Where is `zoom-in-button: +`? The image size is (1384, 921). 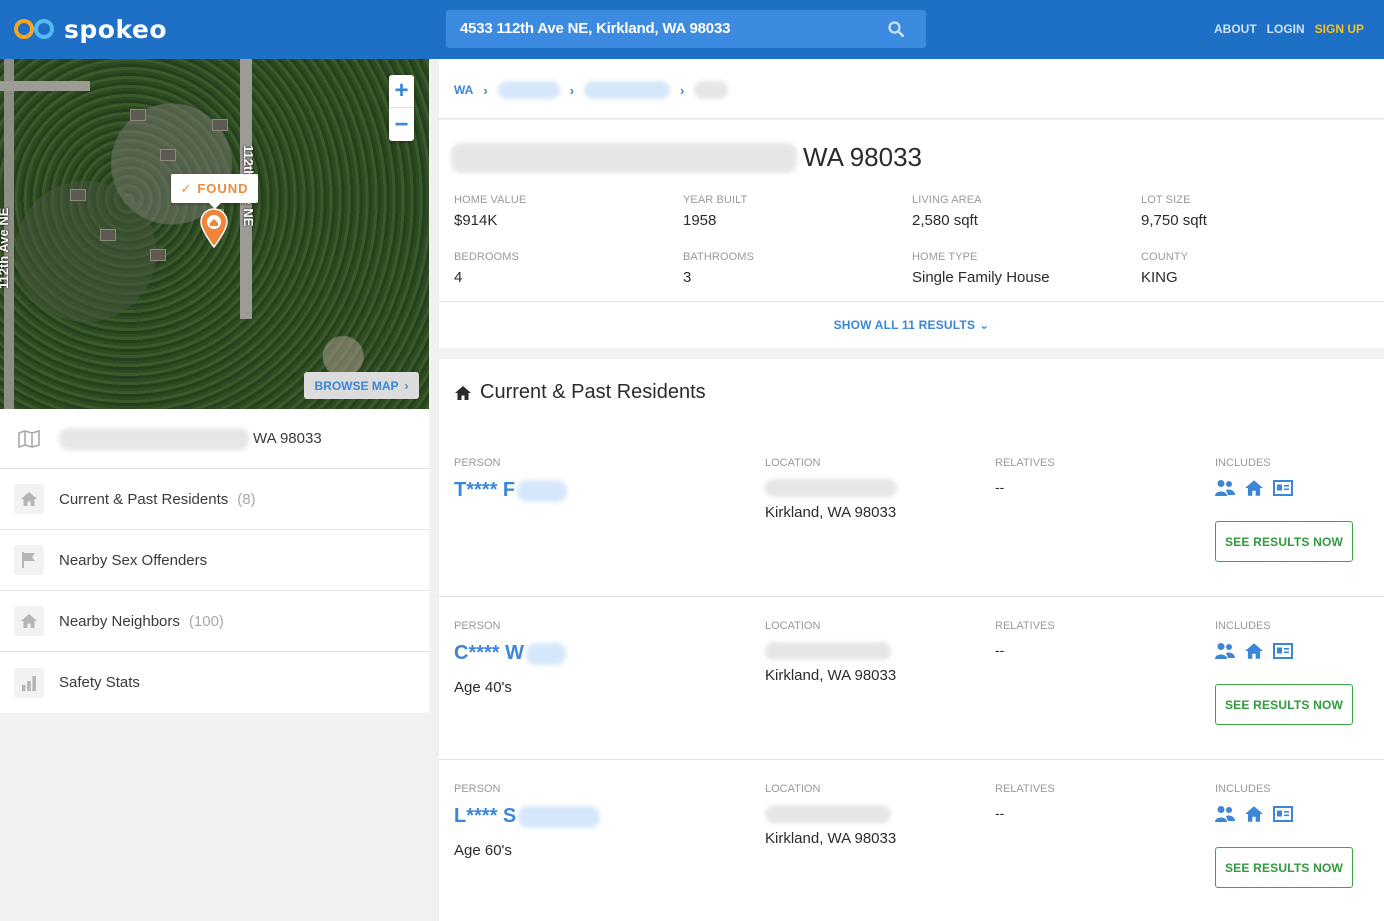
zoom-in-button: + is located at coordinates (401, 91).